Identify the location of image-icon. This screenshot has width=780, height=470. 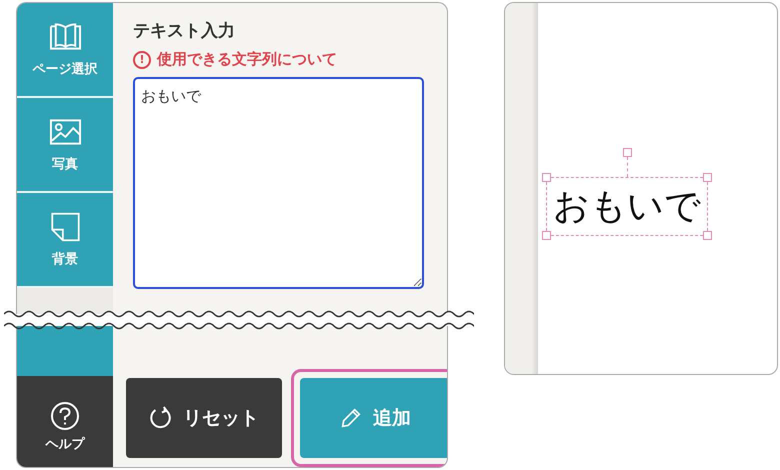
(65, 131).